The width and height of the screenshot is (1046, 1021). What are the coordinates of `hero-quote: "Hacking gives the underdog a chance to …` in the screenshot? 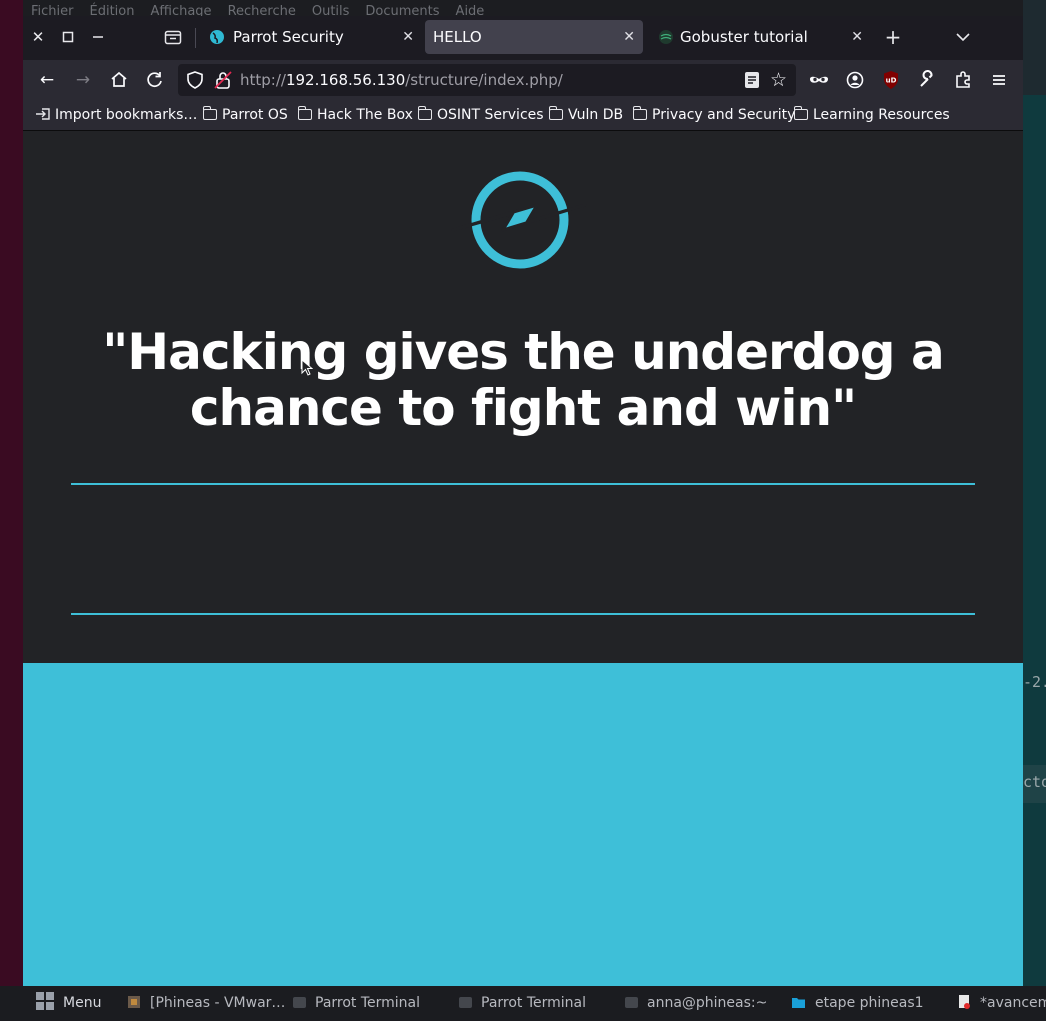 It's located at (523, 380).